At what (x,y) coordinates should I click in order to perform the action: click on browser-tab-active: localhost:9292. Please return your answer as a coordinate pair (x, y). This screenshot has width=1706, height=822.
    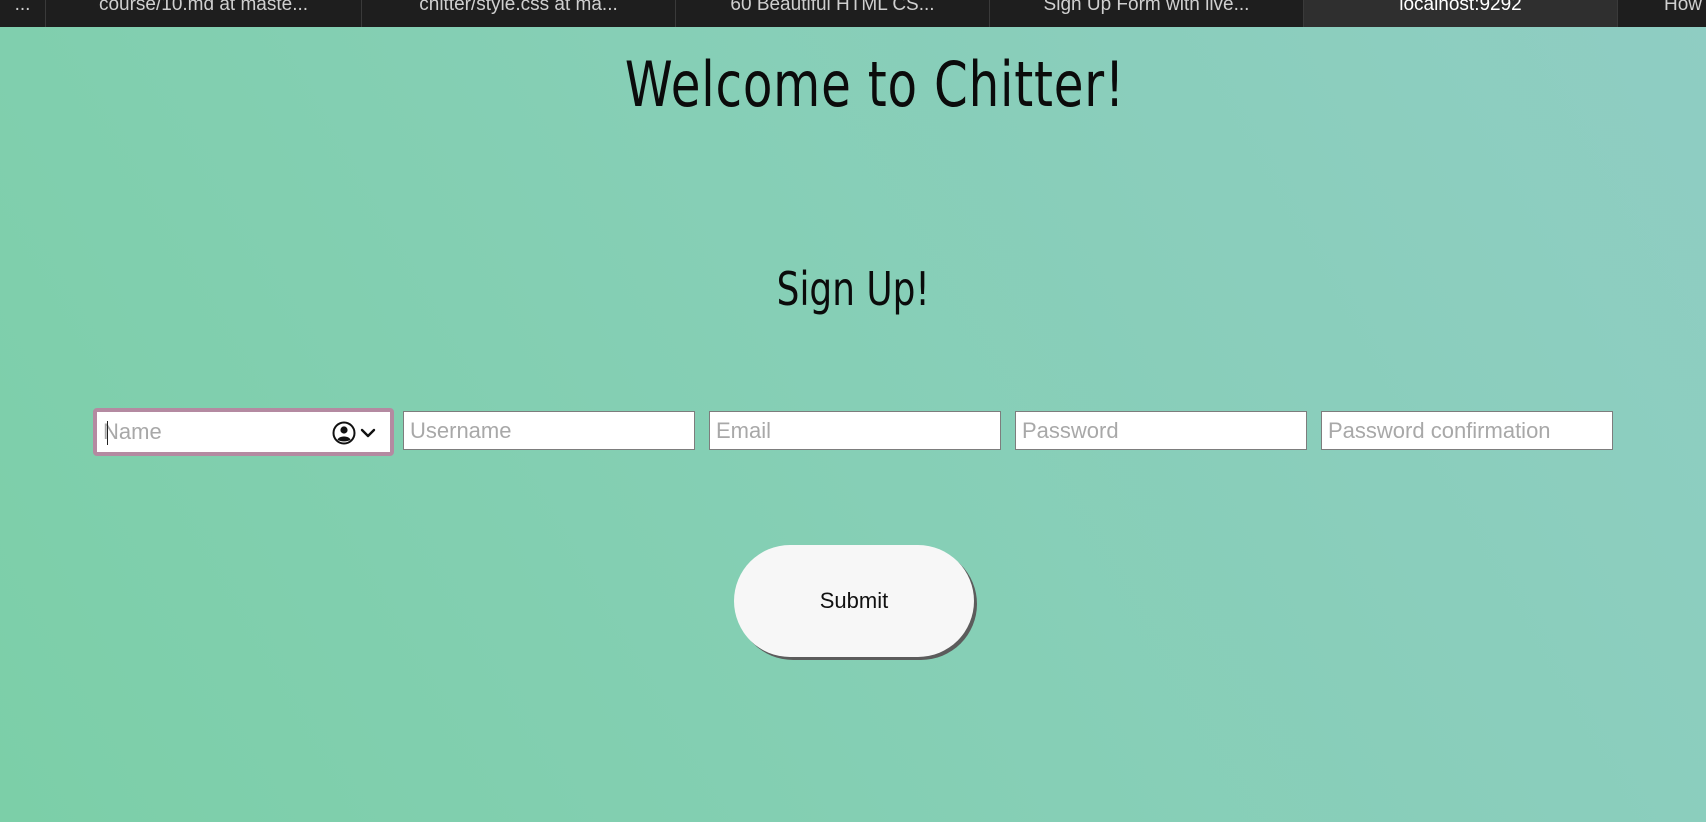
    Looking at the image, I should click on (1461, 13).